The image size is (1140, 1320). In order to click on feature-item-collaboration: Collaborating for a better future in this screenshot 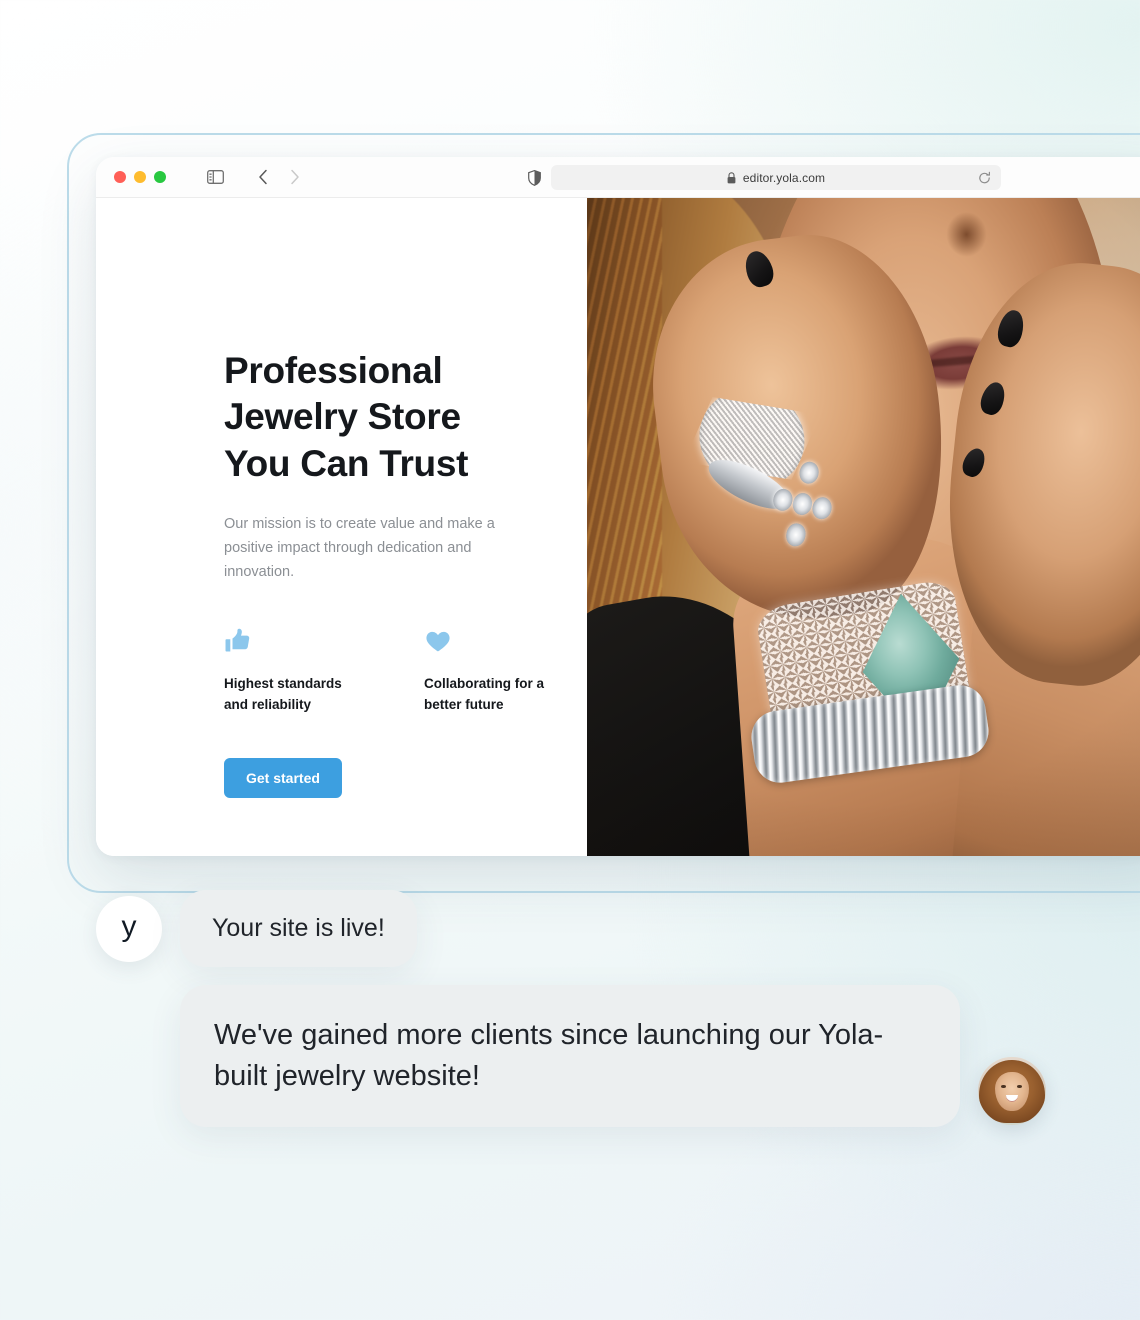, I will do `click(494, 672)`.